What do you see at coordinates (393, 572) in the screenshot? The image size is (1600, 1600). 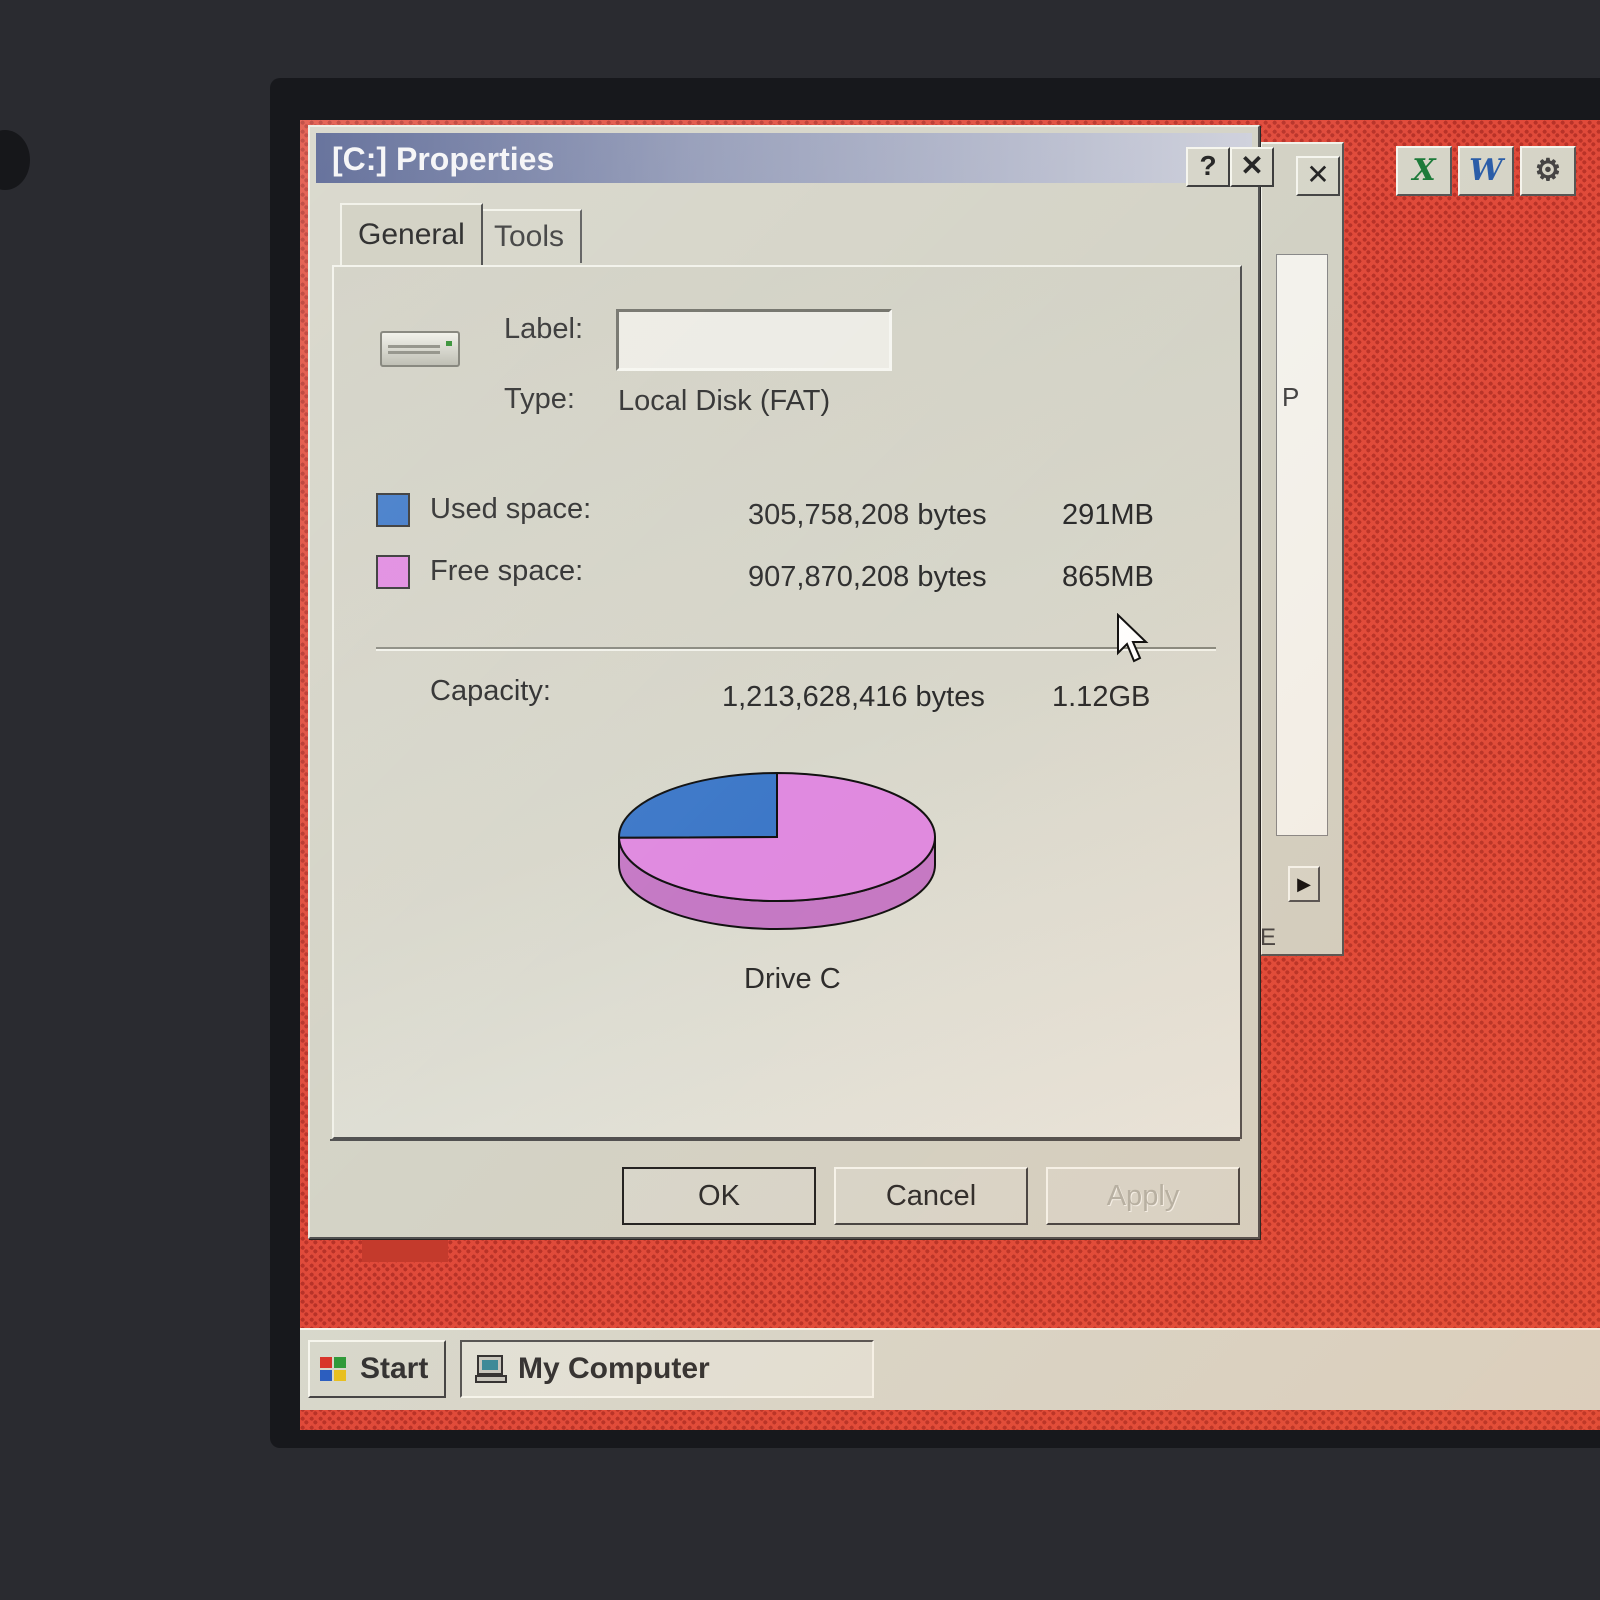 I see `free-space-swatch` at bounding box center [393, 572].